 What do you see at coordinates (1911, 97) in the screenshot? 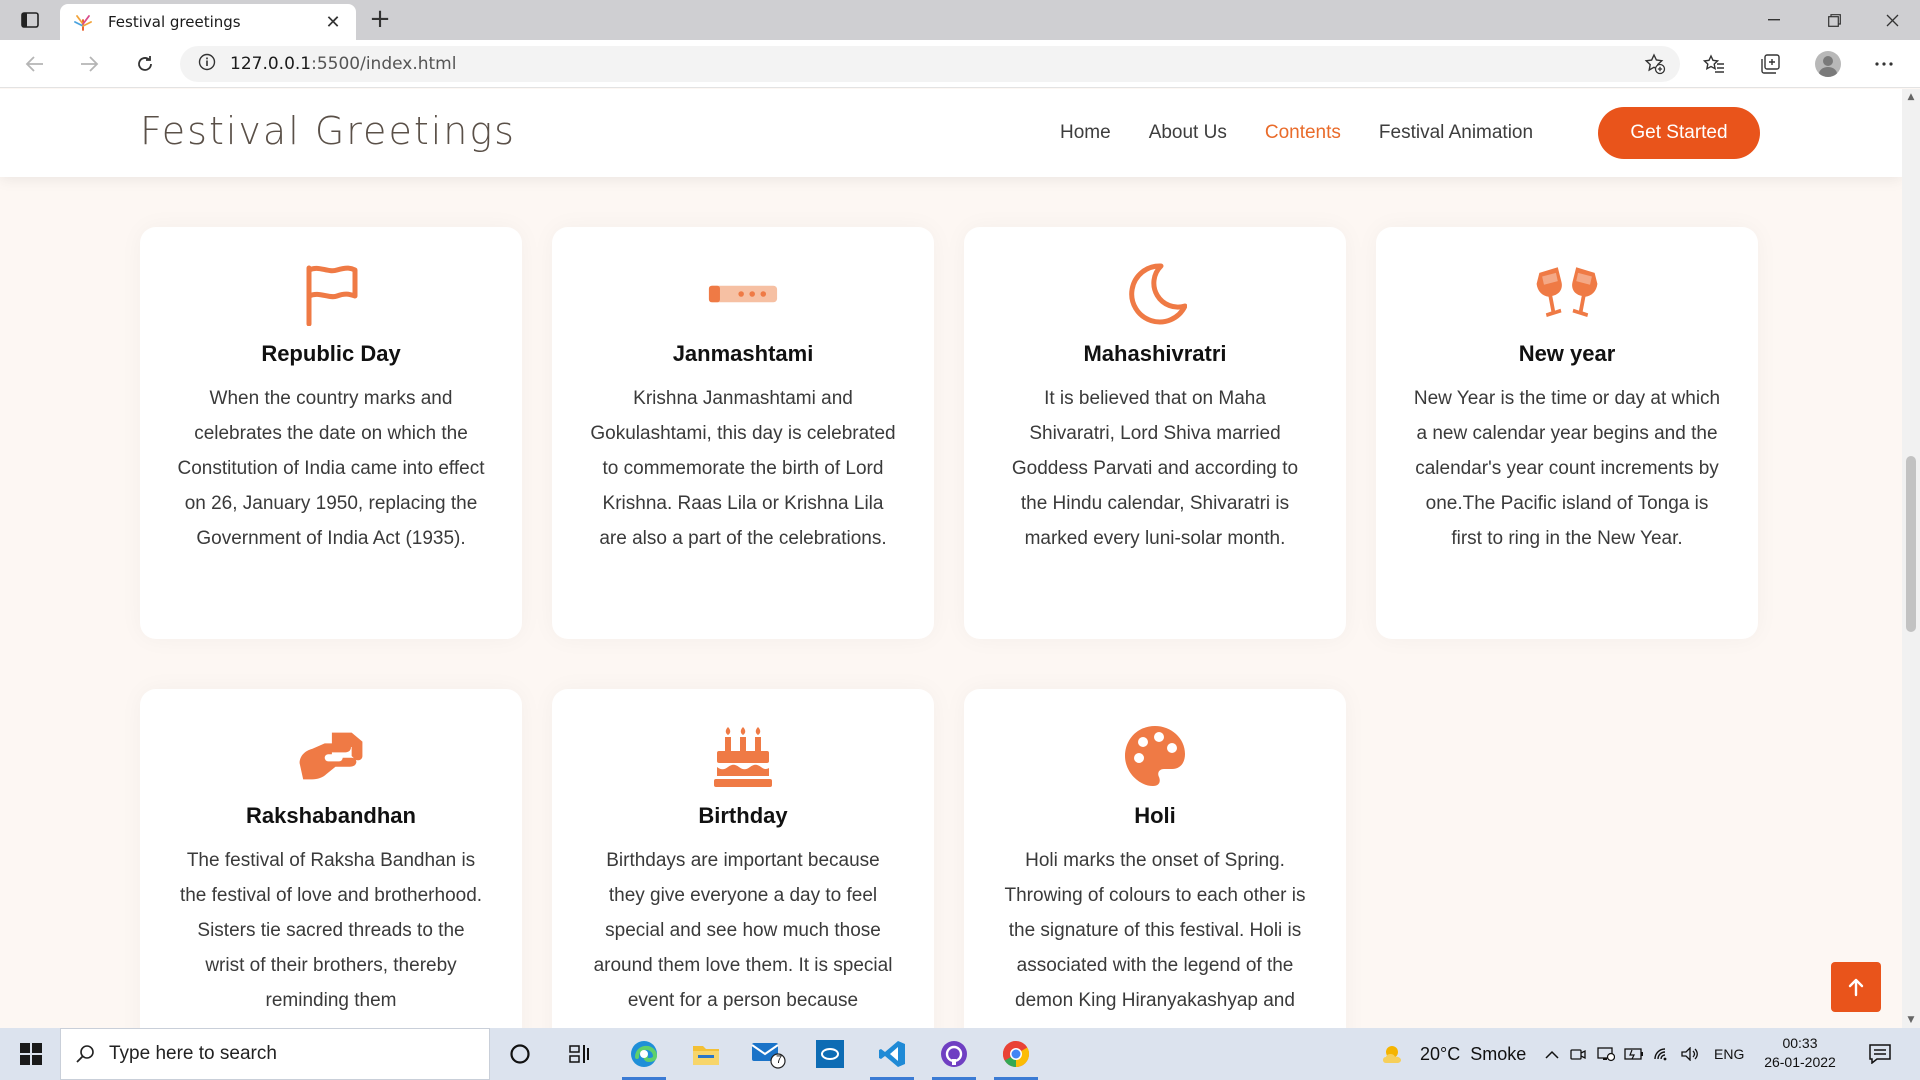
I see `scroll-up-icon: ▲` at bounding box center [1911, 97].